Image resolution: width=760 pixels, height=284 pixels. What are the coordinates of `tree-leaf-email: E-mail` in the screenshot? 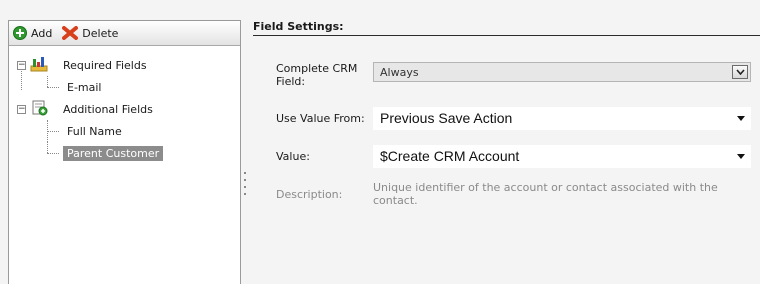 It's located at (124, 87).